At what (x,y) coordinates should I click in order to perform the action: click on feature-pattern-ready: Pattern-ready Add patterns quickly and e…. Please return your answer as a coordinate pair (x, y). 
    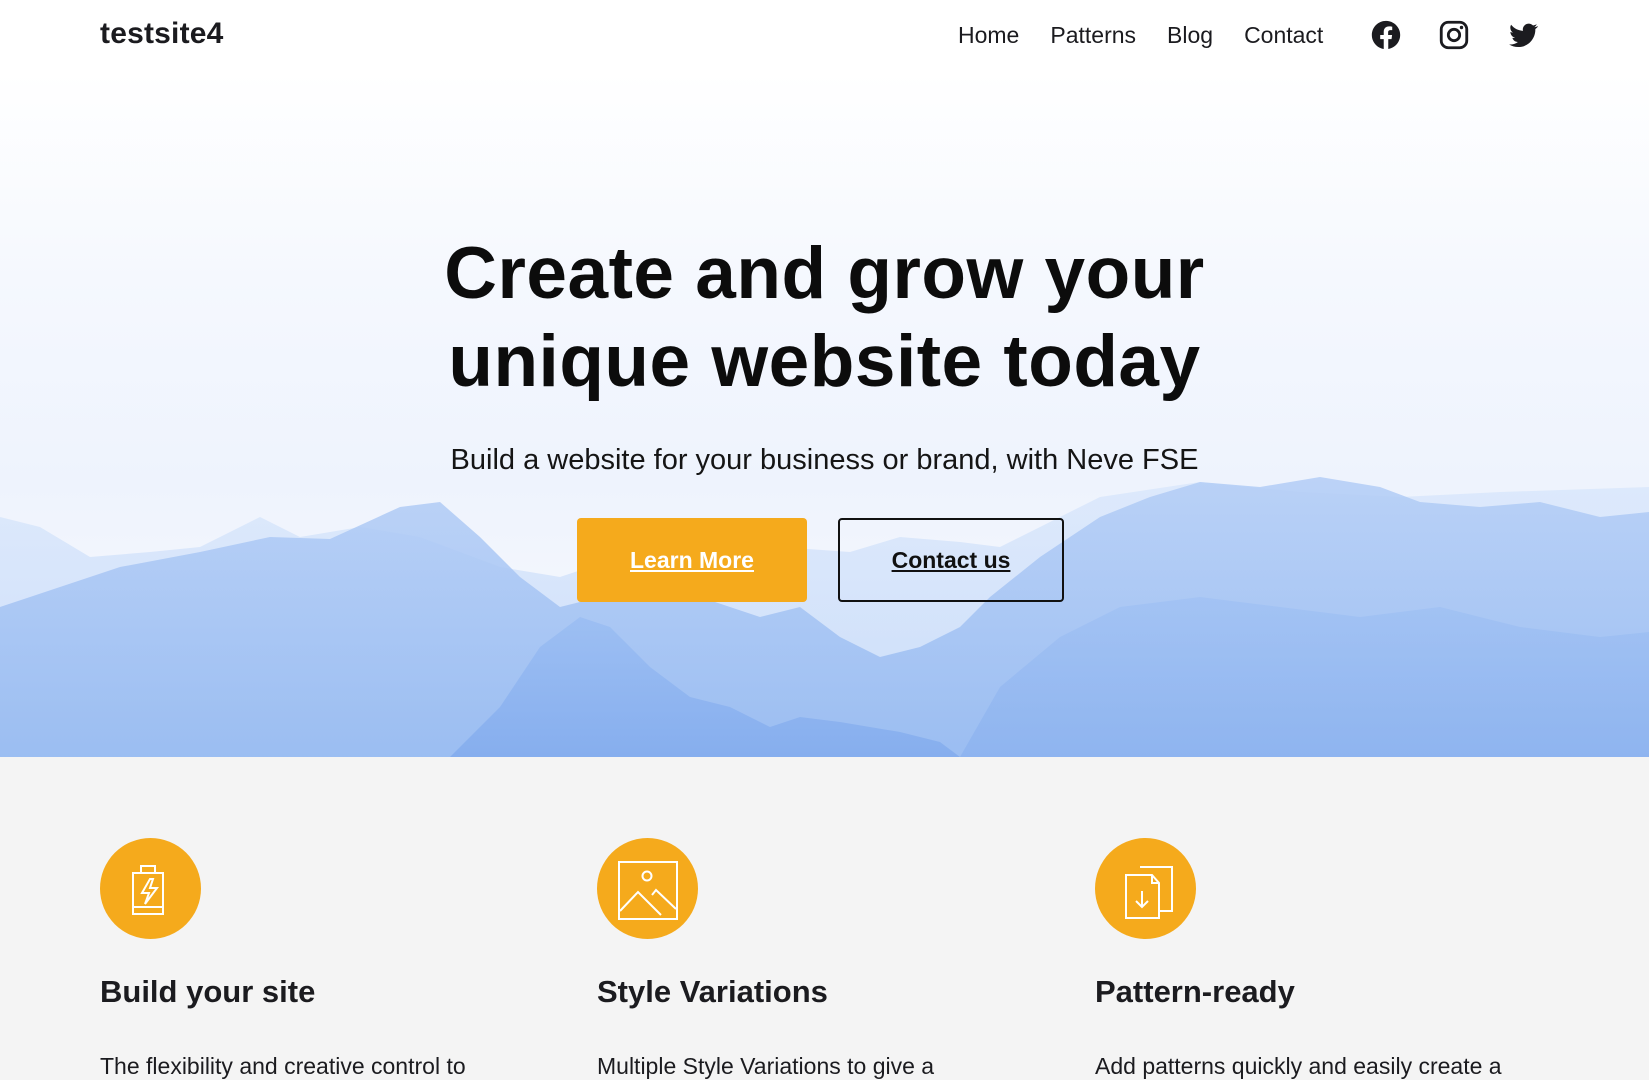
    Looking at the image, I should click on (1335, 959).